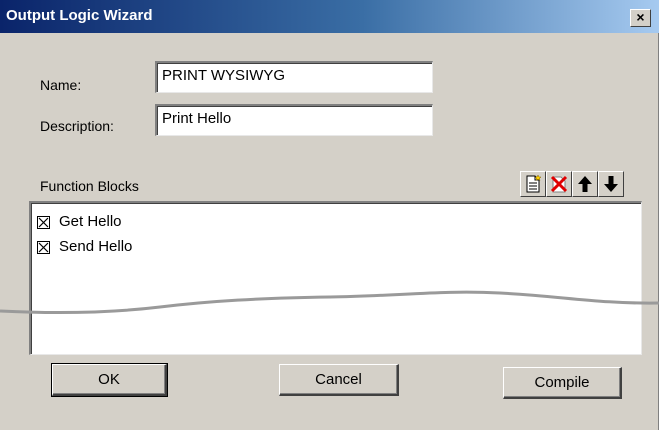 Image resolution: width=659 pixels, height=430 pixels. What do you see at coordinates (96, 246) in the screenshot?
I see `item-label: Send Hello` at bounding box center [96, 246].